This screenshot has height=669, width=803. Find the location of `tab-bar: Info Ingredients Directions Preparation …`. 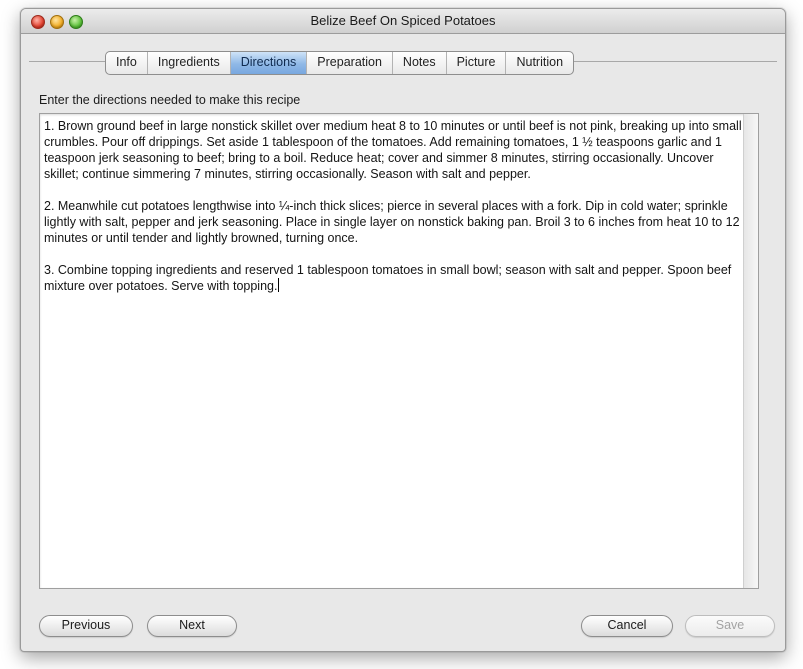

tab-bar: Info Ingredients Directions Preparation … is located at coordinates (340, 63).